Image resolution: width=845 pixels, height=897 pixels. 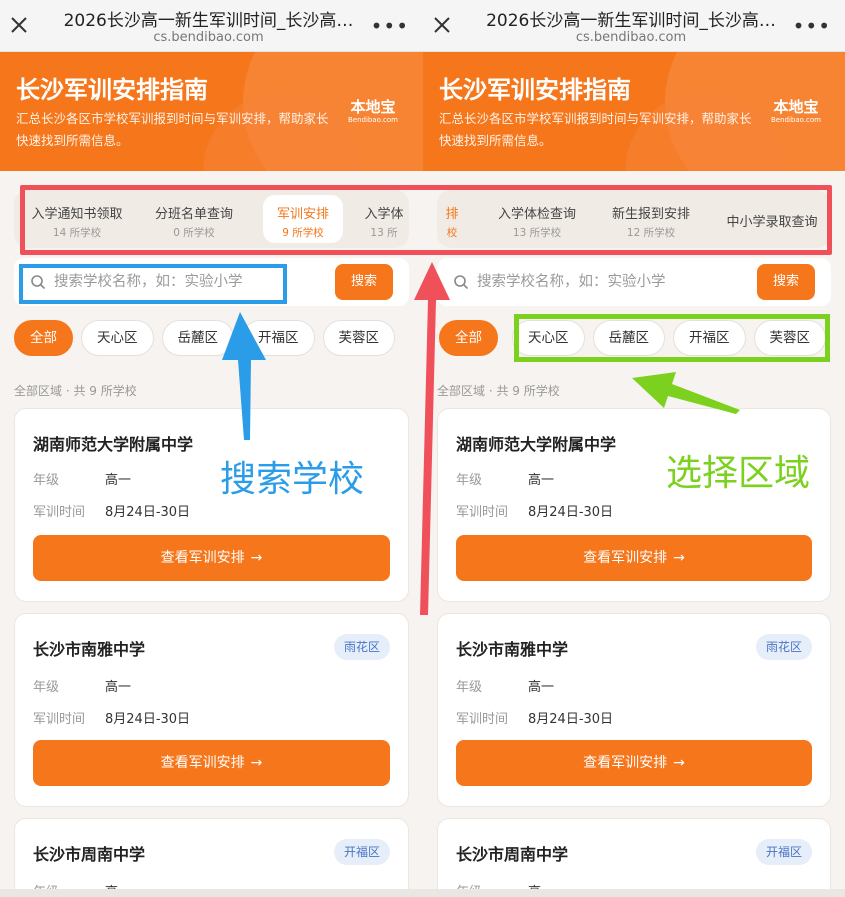 What do you see at coordinates (381, 219) in the screenshot?
I see `tab-physical-exam: 入学体 13 所` at bounding box center [381, 219].